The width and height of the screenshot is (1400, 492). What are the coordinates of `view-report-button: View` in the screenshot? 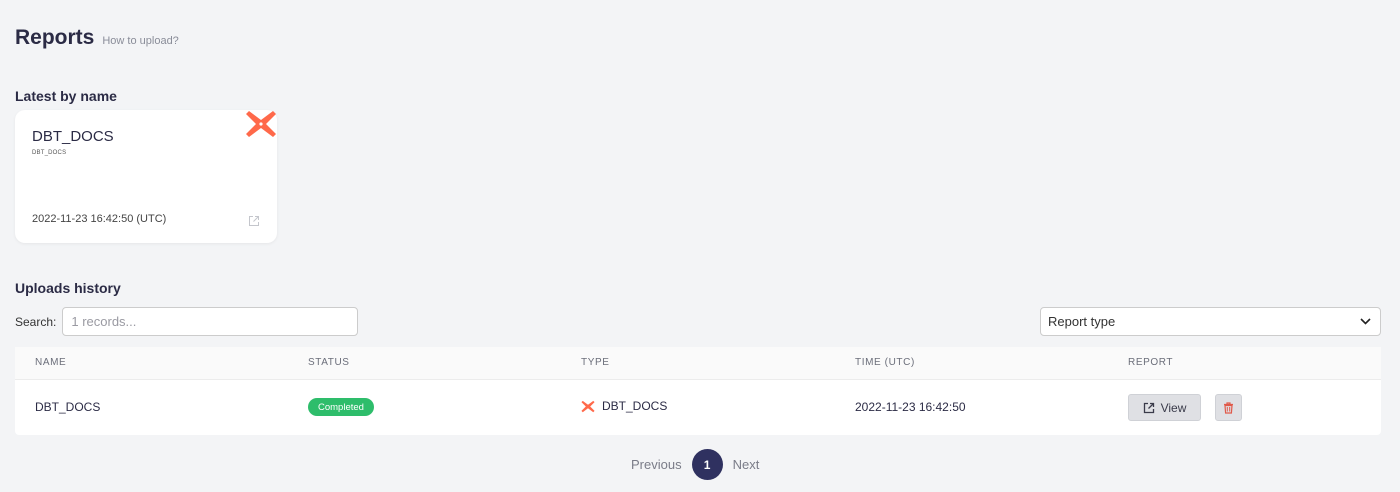 It's located at (1164, 407).